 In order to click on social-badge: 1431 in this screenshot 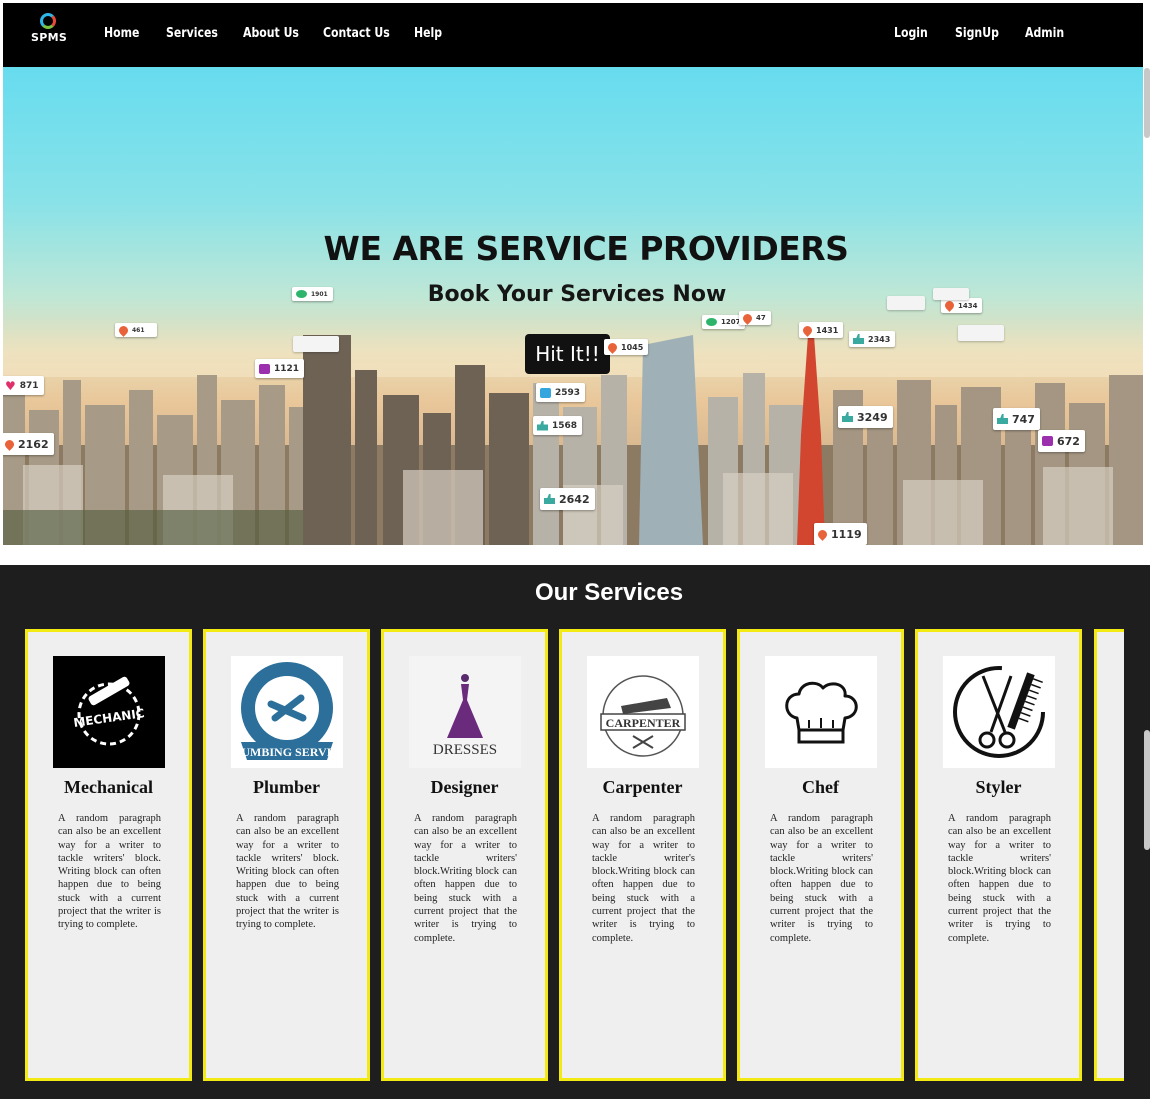, I will do `click(821, 330)`.